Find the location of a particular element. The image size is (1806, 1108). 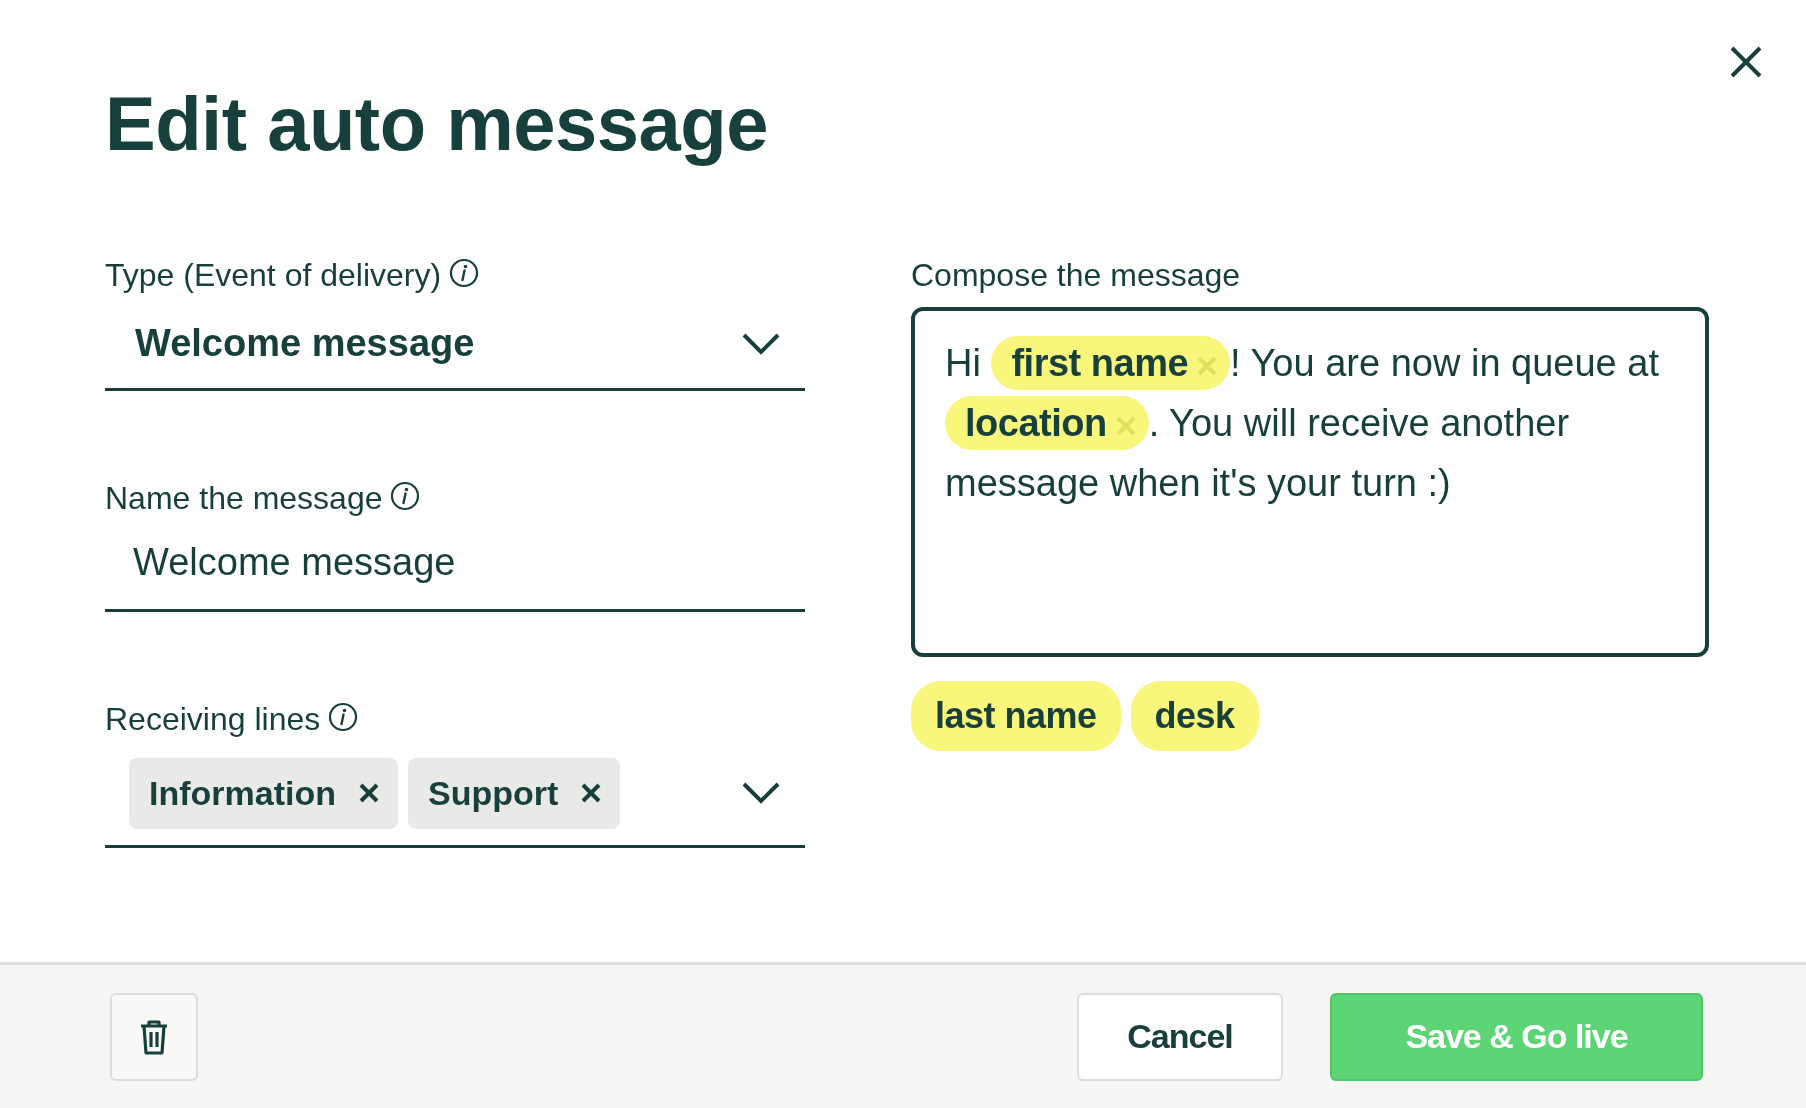

cancel-button: Cancel is located at coordinates (1180, 1036).